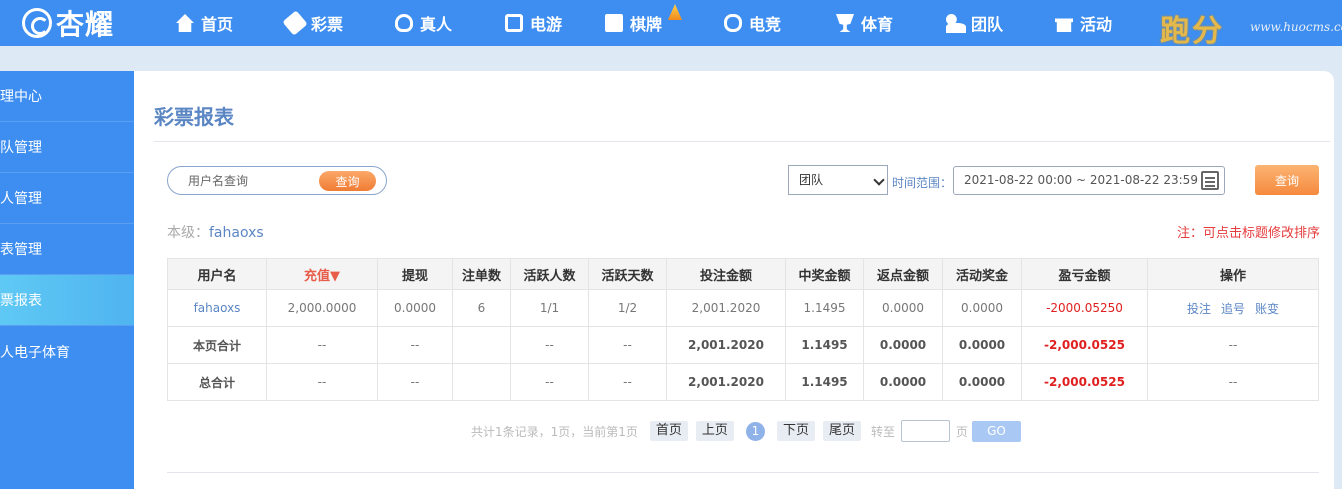 Image resolution: width=1342 pixels, height=489 pixels. What do you see at coordinates (956, 23) in the screenshot?
I see `team-icon` at bounding box center [956, 23].